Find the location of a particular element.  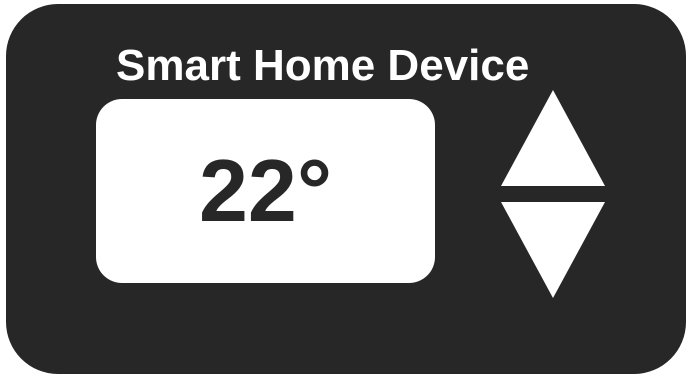

increase-temperature-button is located at coordinates (553, 138).